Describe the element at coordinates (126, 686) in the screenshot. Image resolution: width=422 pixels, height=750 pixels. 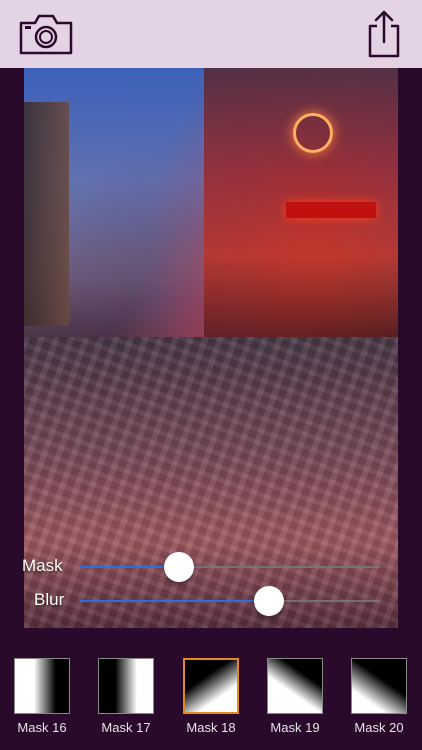
I see `mask-17-thumbnail` at that location.